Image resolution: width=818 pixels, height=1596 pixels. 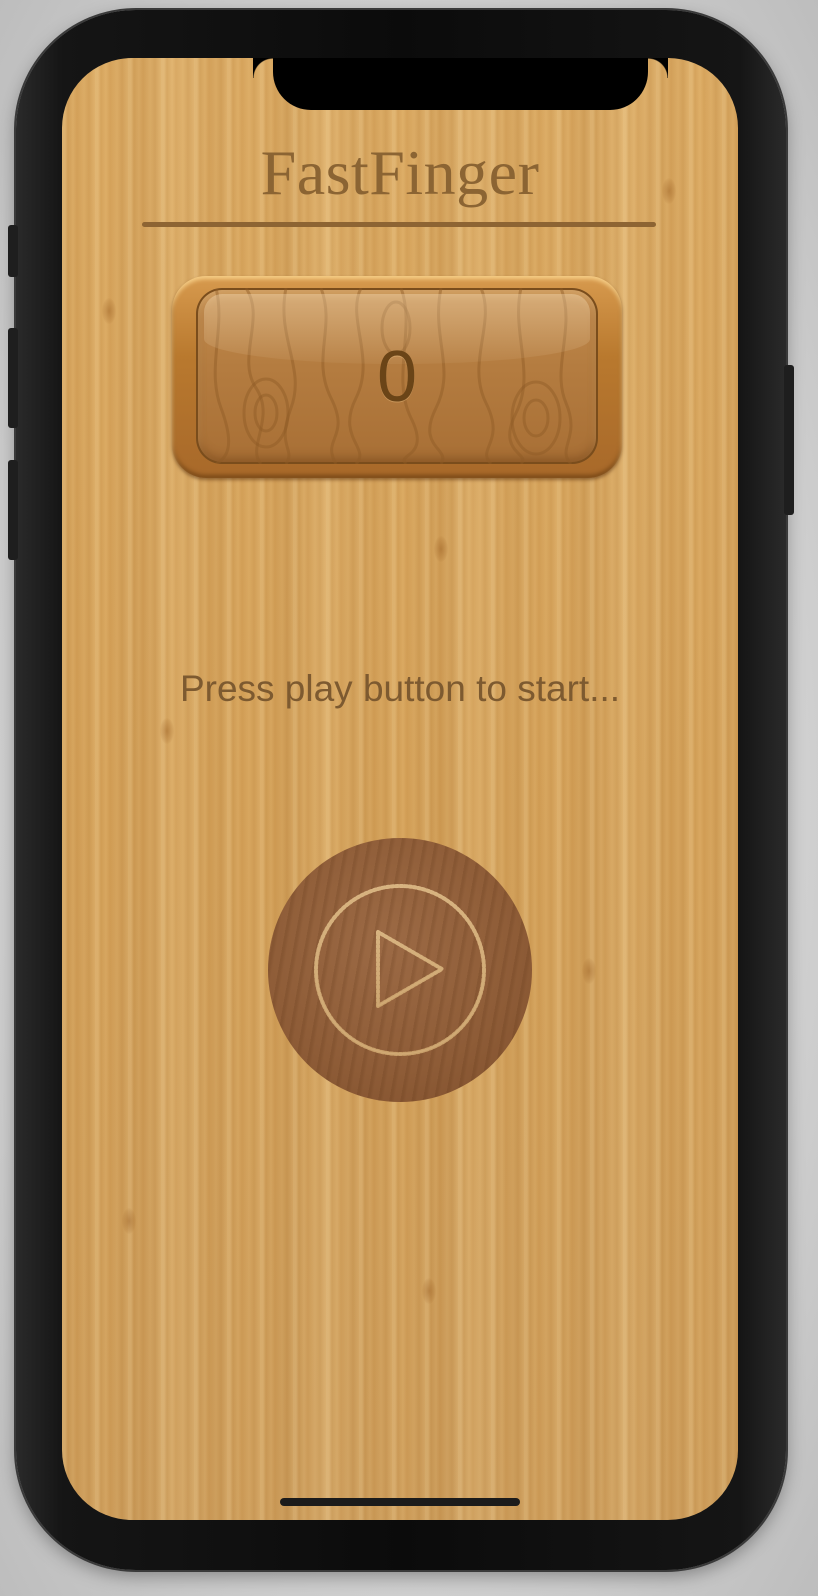 What do you see at coordinates (399, 224) in the screenshot?
I see `title-divider` at bounding box center [399, 224].